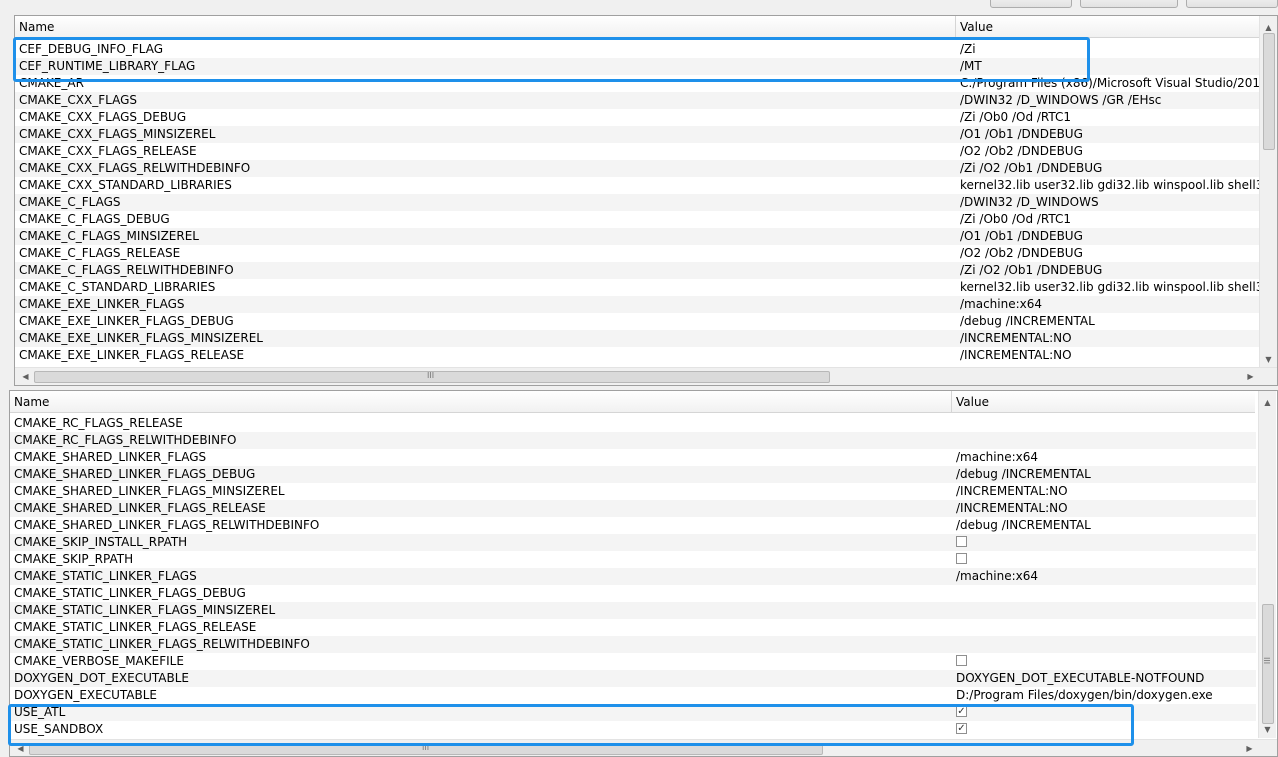 The height and width of the screenshot is (757, 1278). I want to click on table-row: CMAKE_STATIC_LINKER_FLAGS_RELEASE, so click(633, 627).